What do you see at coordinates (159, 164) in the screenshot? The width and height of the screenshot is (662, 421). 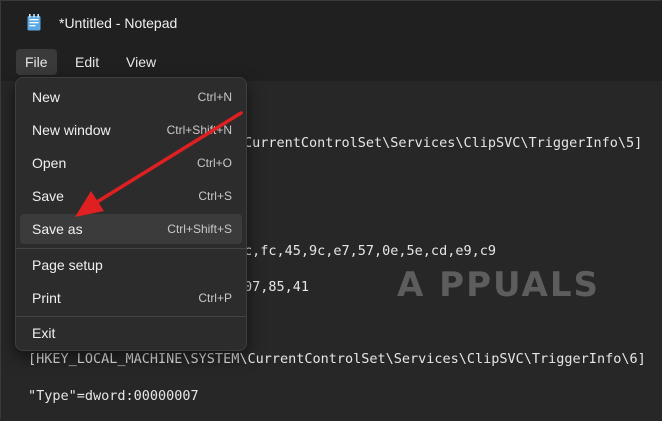 I see `annotation-arrow-icon` at bounding box center [159, 164].